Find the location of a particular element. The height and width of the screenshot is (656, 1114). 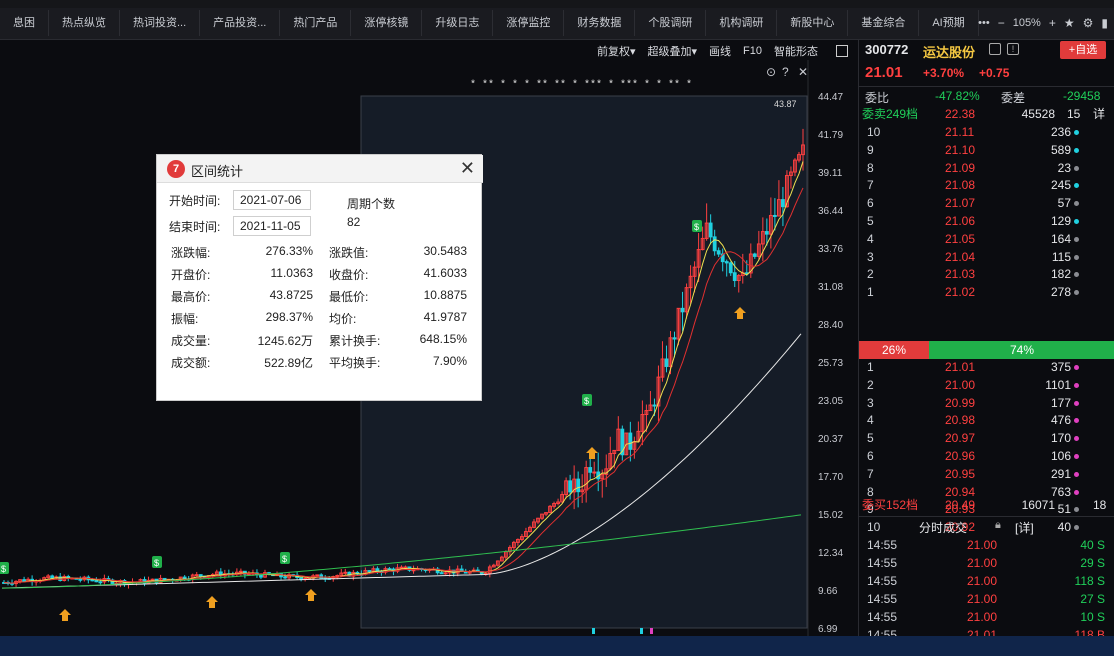

signal-stars: * ** * * * ** ** * *** * *** * * ** * is located at coordinates (581, 85).